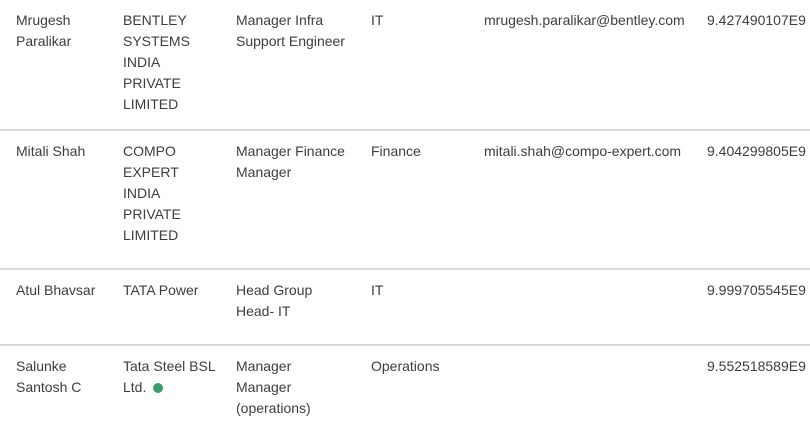  Describe the element at coordinates (298, 31) in the screenshot. I see `designation: Manager Infra Support Engineer` at that location.